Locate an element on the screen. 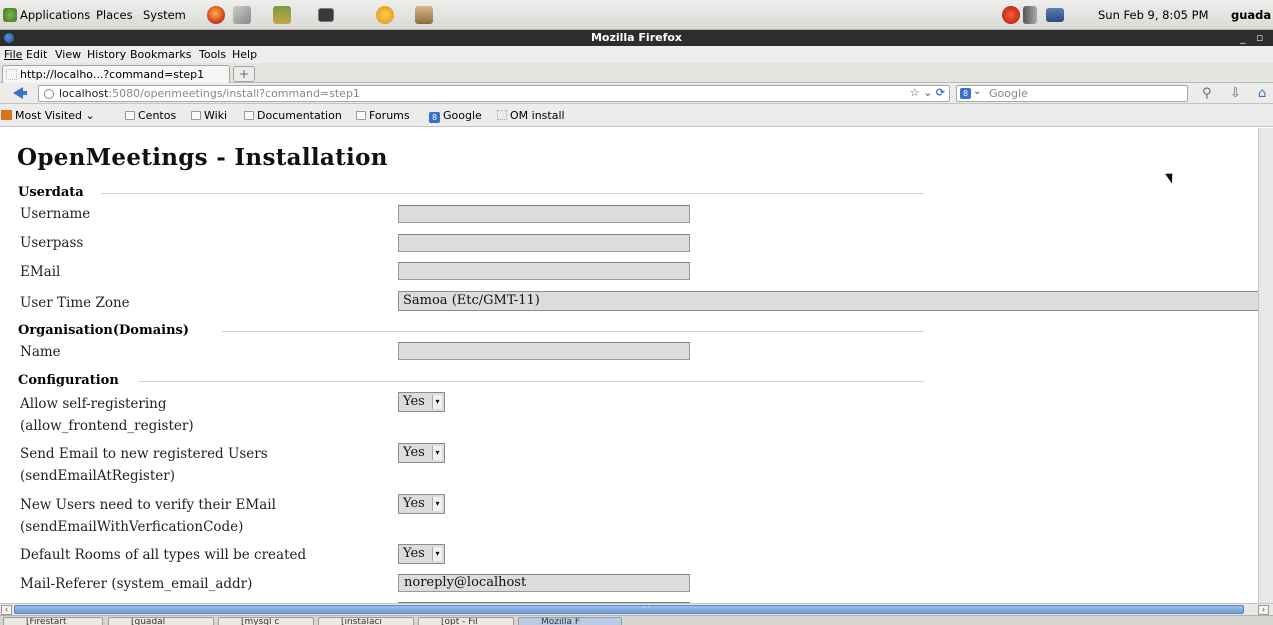 The image size is (1273, 625). menu-tools: Tools is located at coordinates (212, 54).